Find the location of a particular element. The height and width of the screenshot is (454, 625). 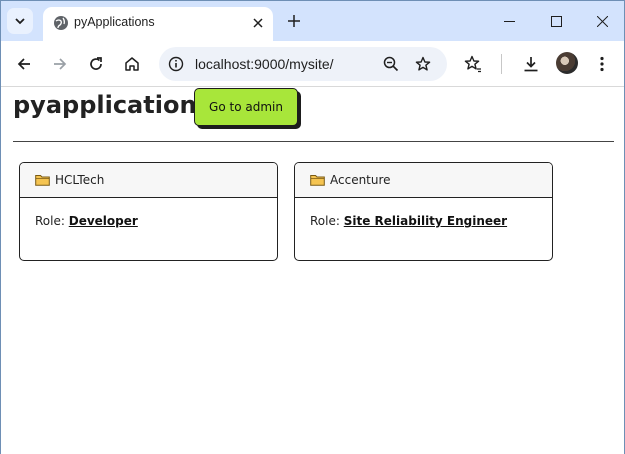

zoom-out-icon is located at coordinates (391, 64).